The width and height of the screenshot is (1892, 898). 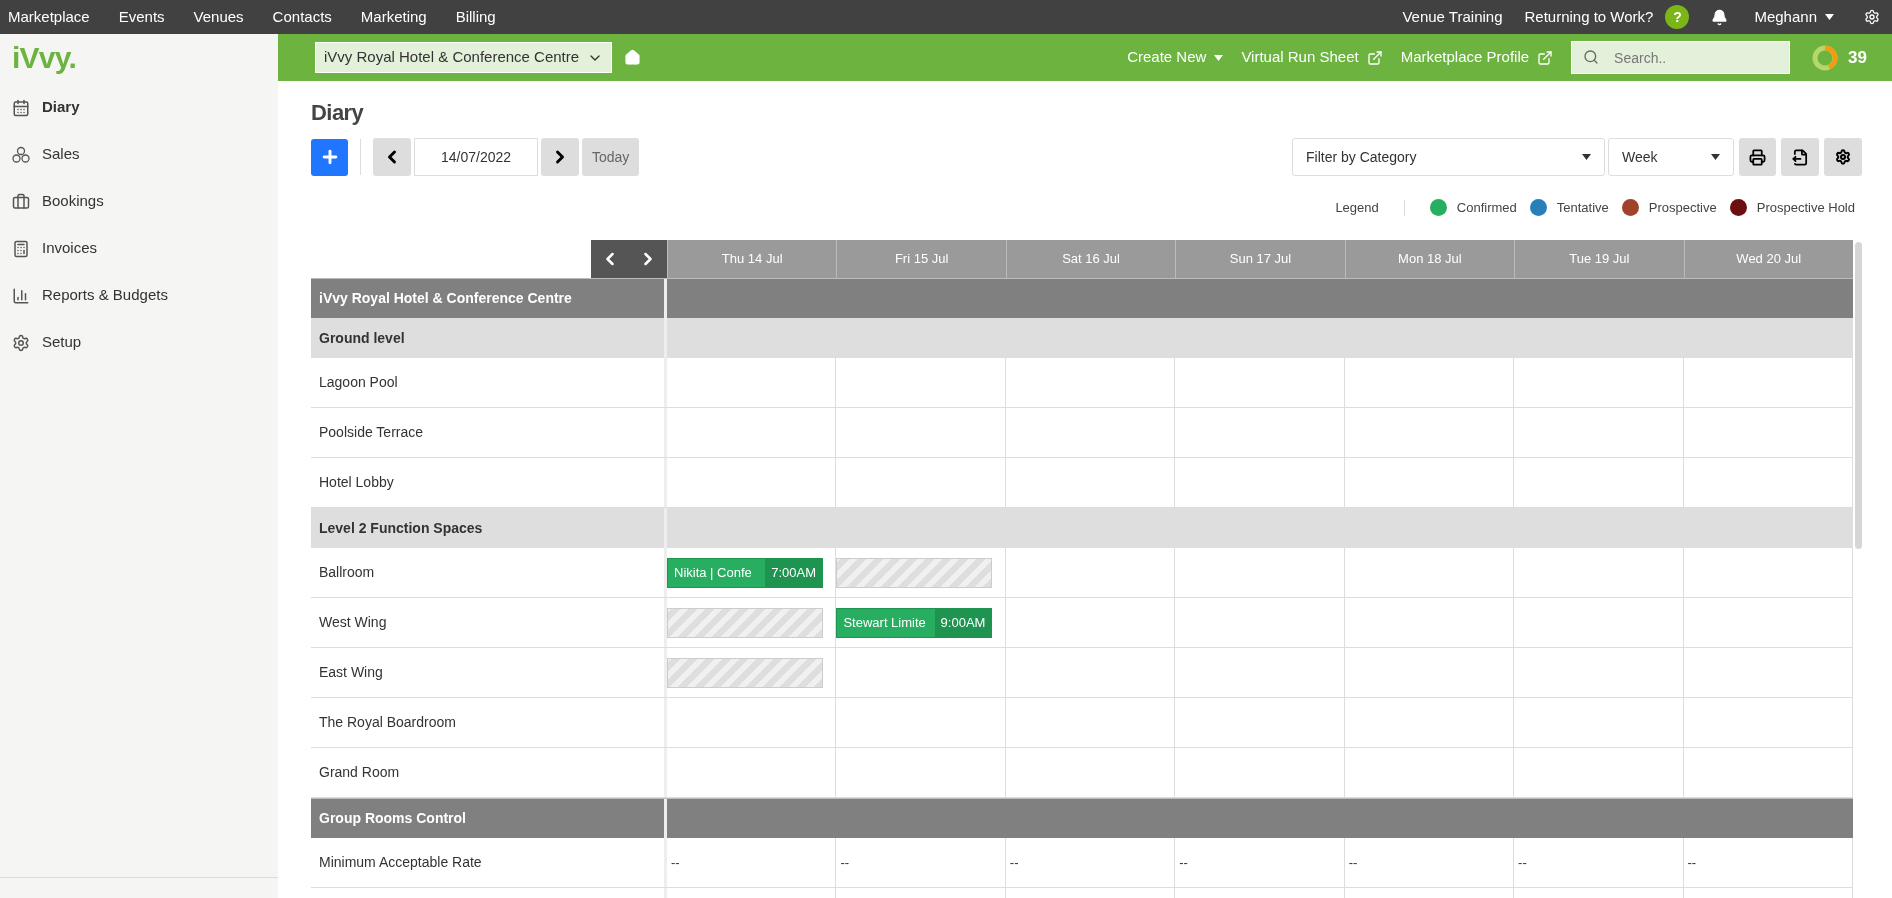 What do you see at coordinates (1720, 17) in the screenshot?
I see `notification-icon` at bounding box center [1720, 17].